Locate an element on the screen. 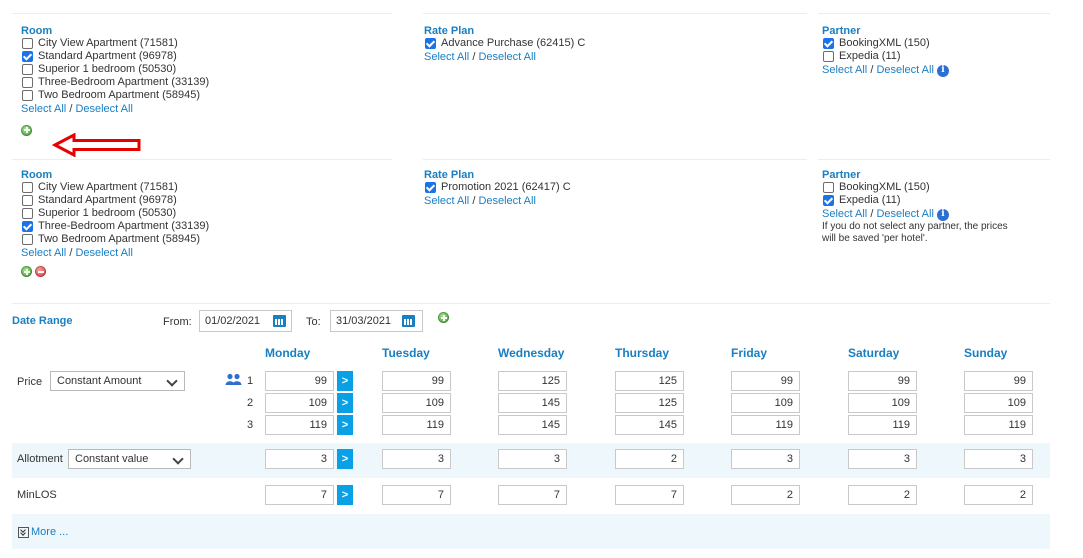  checkbox-item: Advance Purchase (62415) C is located at coordinates (504, 43).